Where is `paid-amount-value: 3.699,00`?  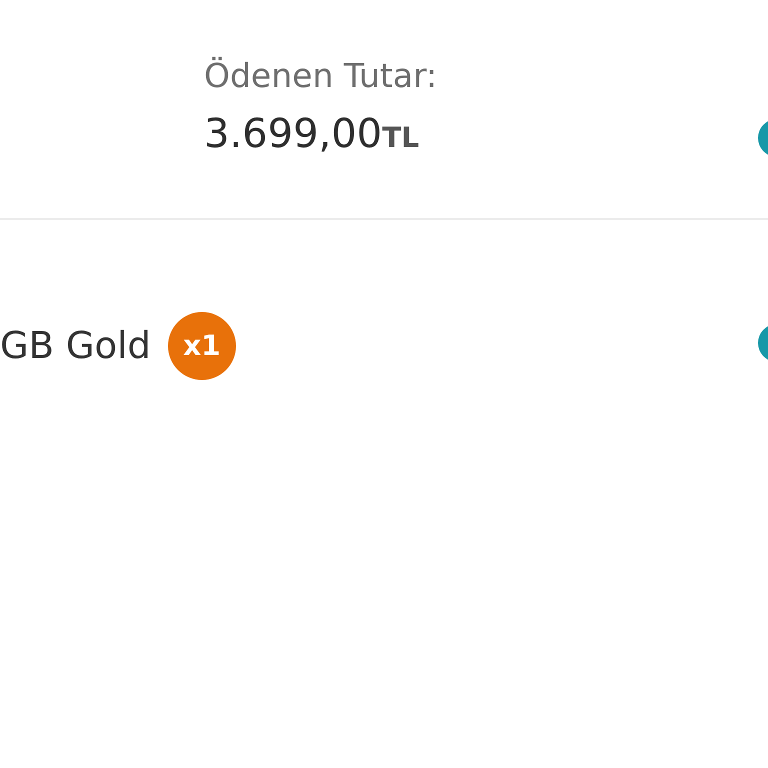 paid-amount-value: 3.699,00 is located at coordinates (293, 134).